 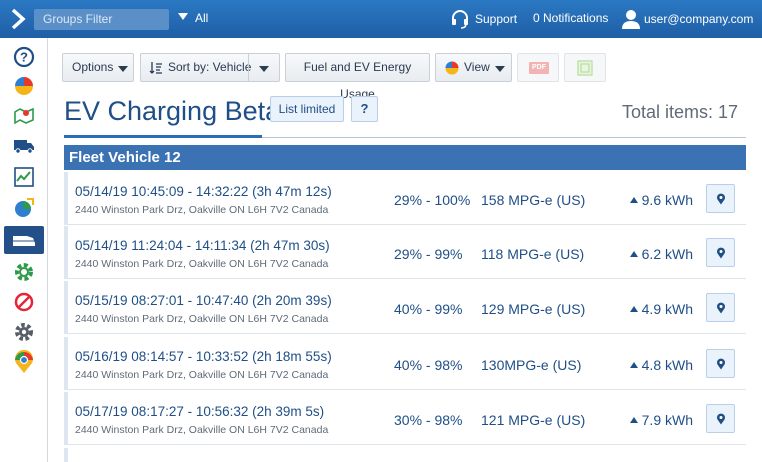 I want to click on pdf-export-button: PDF, so click(x=538, y=67).